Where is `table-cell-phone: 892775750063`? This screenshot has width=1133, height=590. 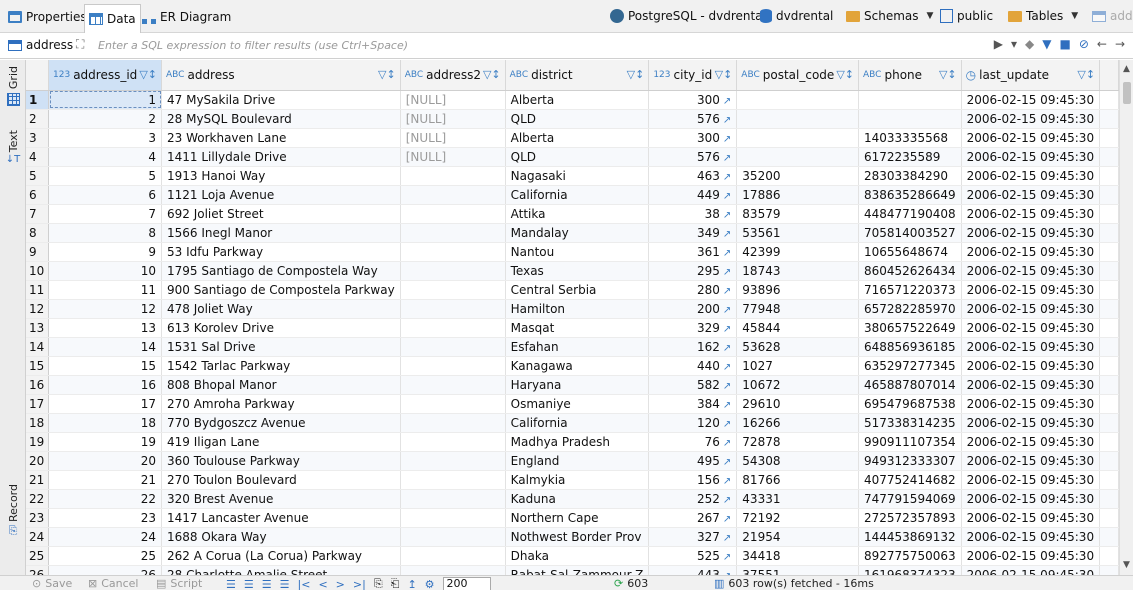
table-cell-phone: 892775750063 is located at coordinates (910, 556).